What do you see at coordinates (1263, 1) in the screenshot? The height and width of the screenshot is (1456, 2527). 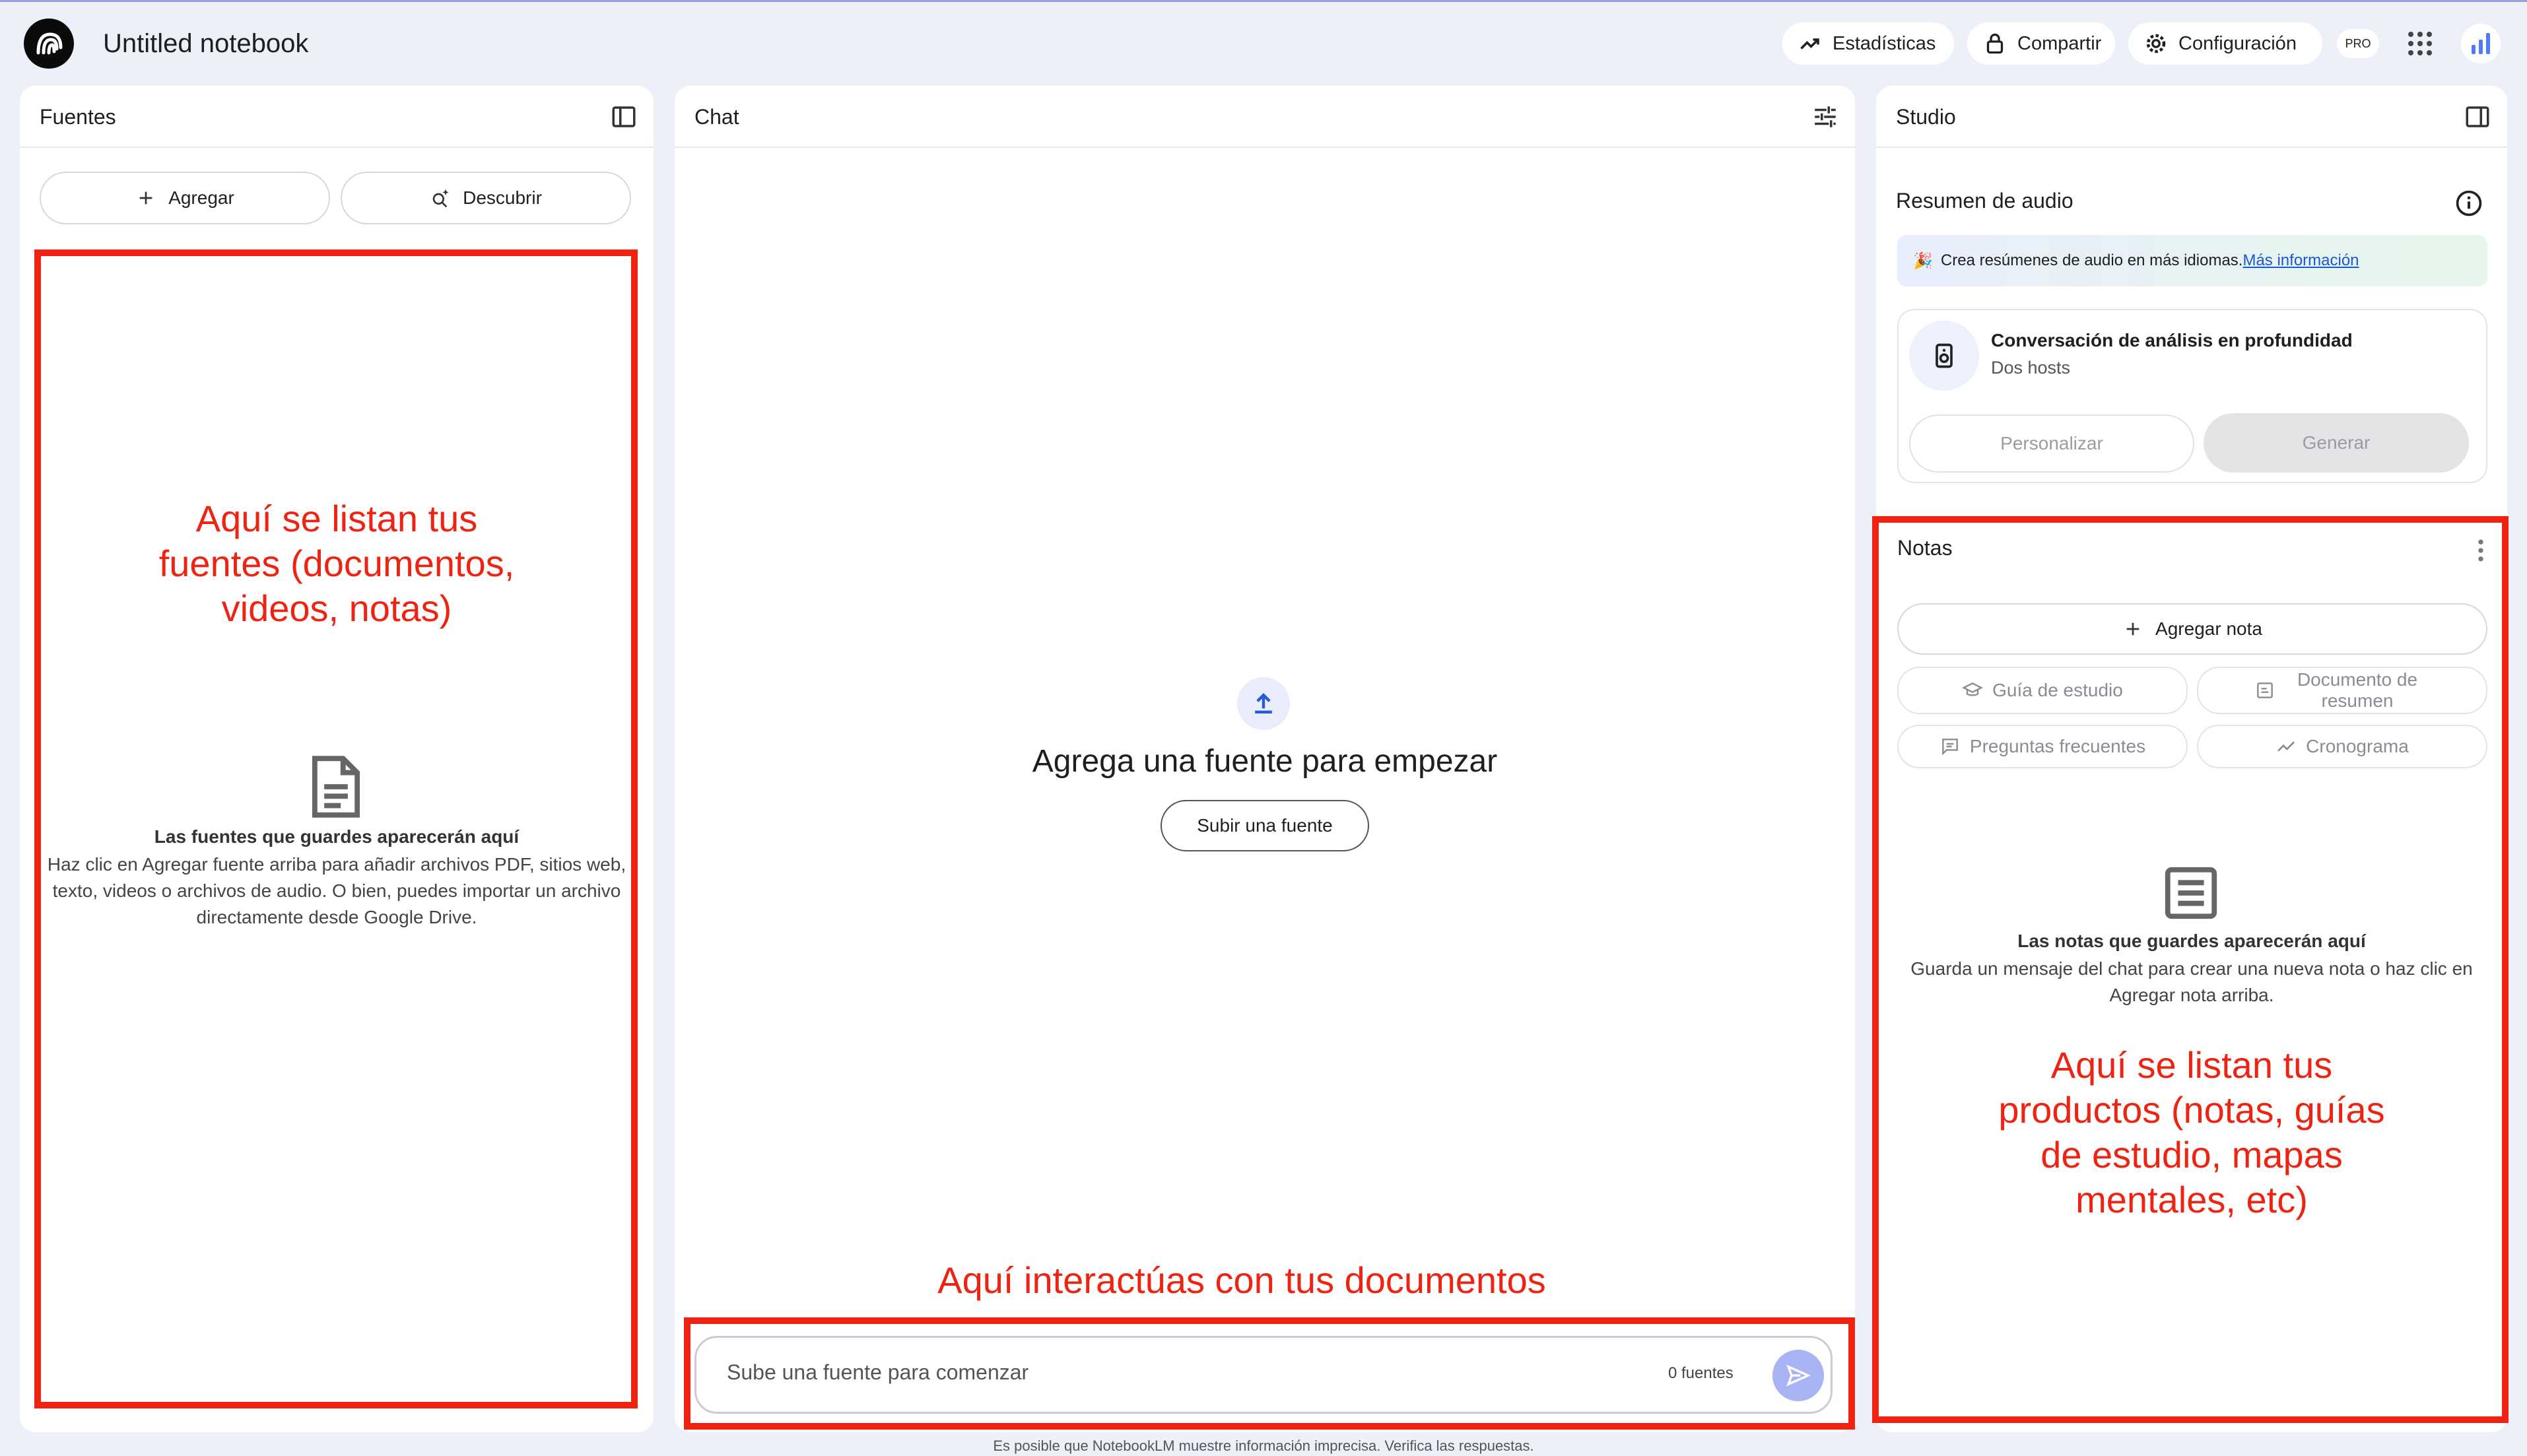 I see `window-top-border` at bounding box center [1263, 1].